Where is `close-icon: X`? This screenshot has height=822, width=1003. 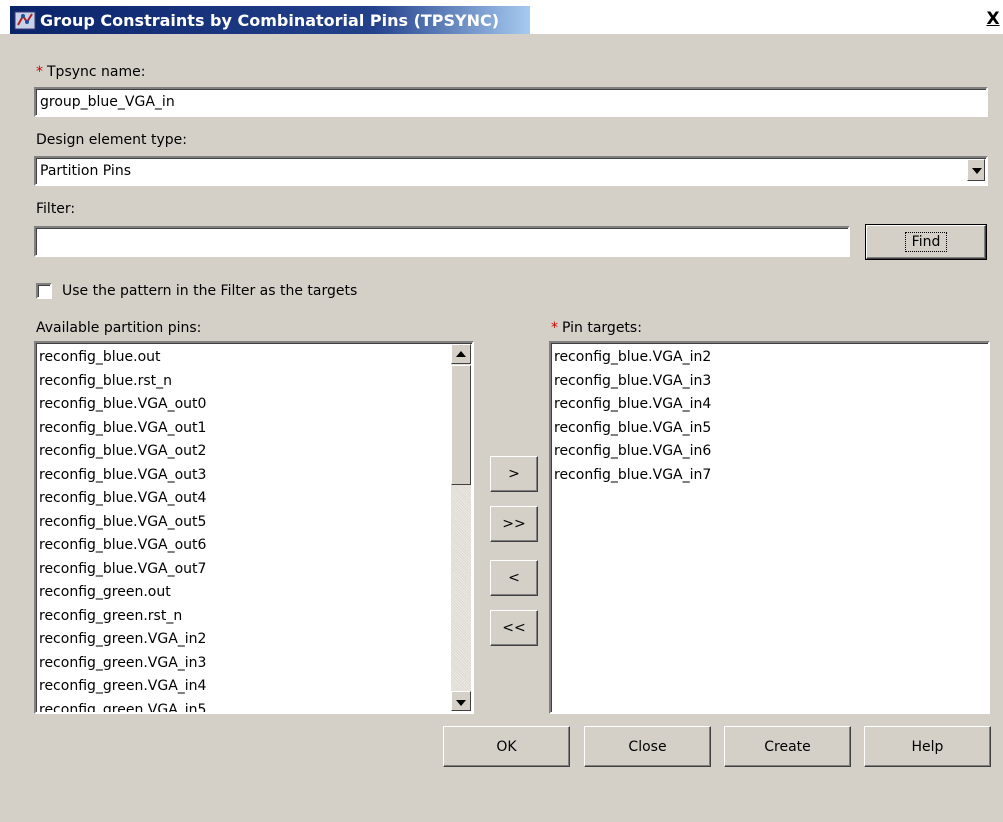
close-icon: X is located at coordinates (993, 19).